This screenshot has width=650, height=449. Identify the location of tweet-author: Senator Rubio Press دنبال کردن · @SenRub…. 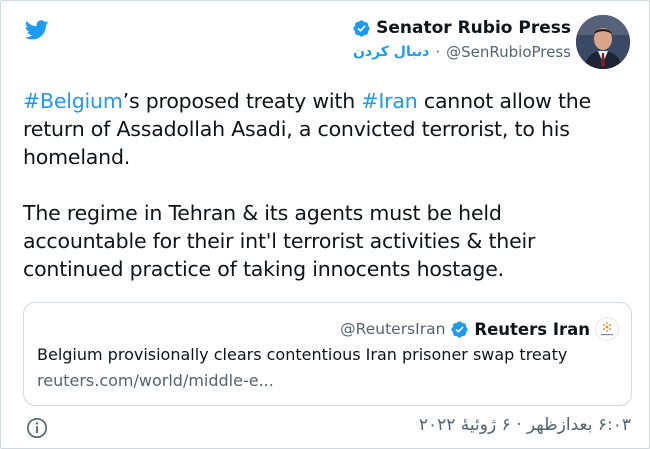
(461, 39).